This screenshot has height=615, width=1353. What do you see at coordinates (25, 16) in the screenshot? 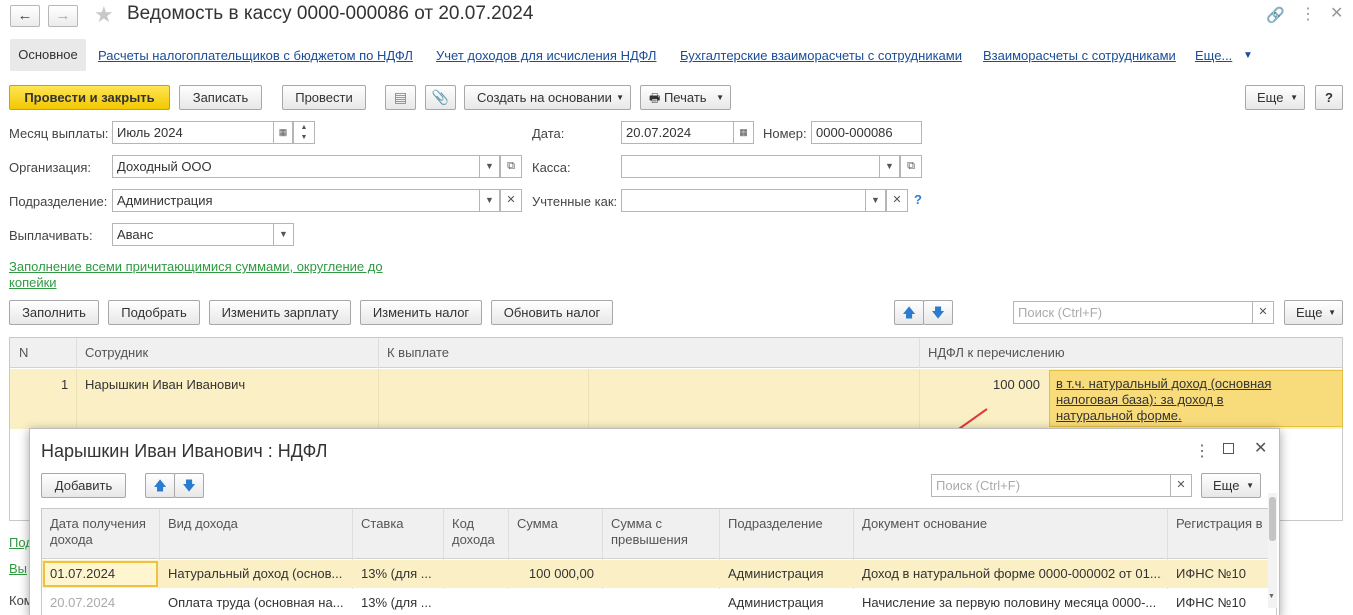
I see `back-button: ←` at bounding box center [25, 16].